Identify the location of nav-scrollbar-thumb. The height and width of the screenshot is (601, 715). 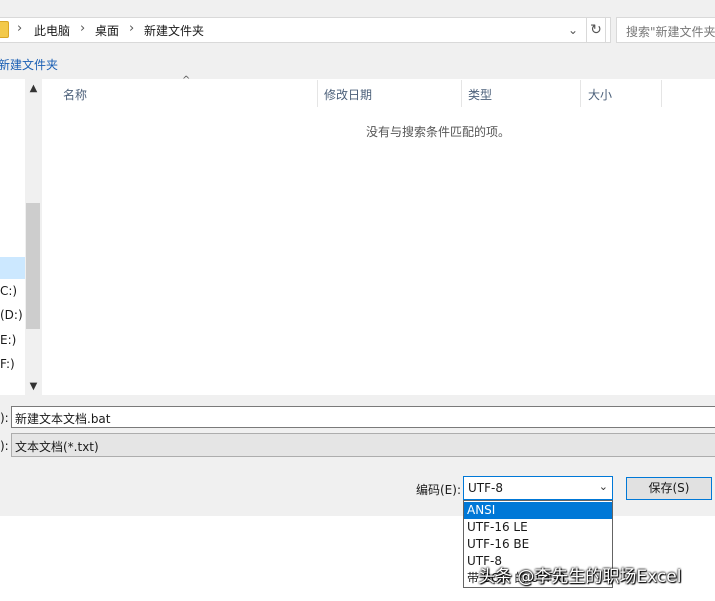
(33, 266).